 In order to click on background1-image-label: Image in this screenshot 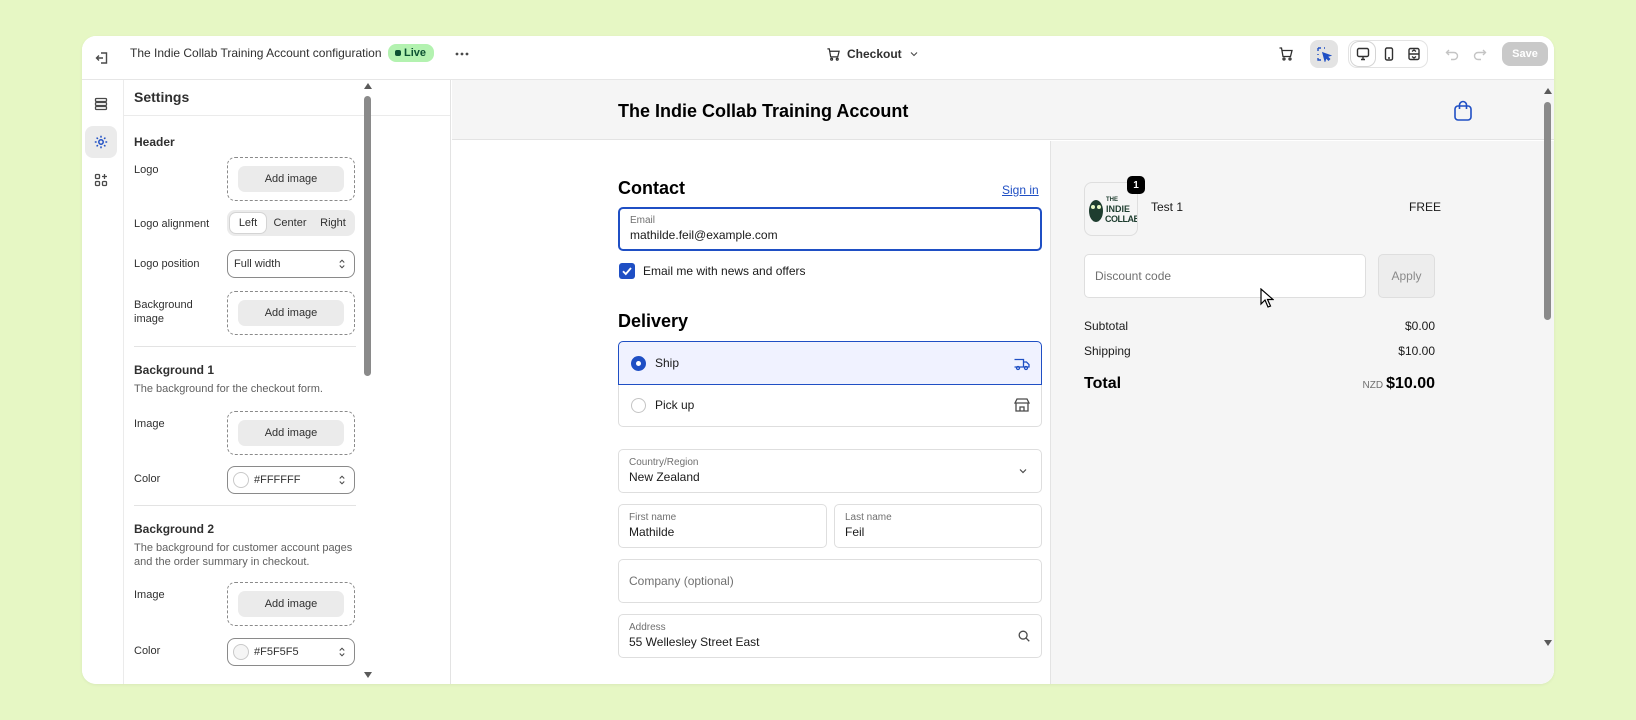, I will do `click(149, 424)`.